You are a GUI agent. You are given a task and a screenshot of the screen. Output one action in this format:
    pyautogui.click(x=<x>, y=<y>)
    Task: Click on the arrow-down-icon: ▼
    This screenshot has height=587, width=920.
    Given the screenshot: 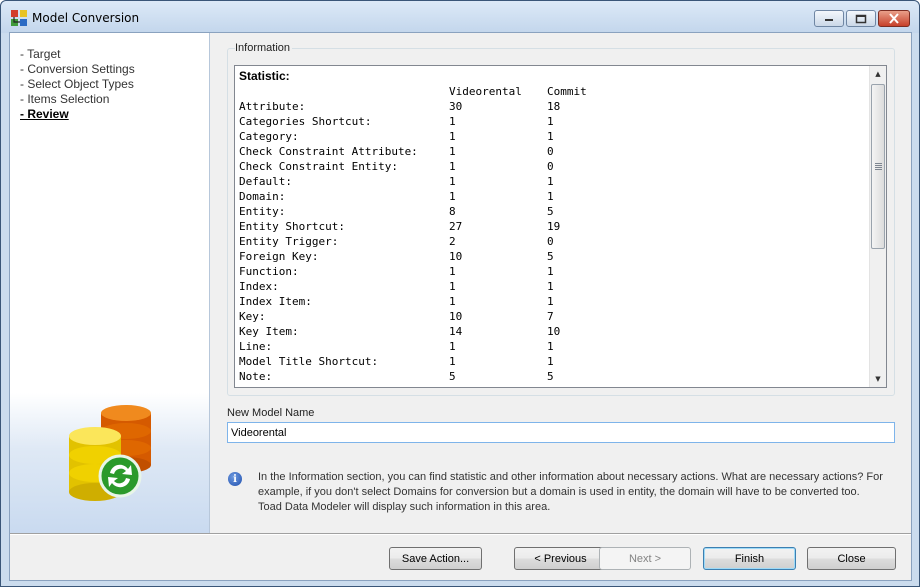 What is the action you would take?
    pyautogui.click(x=878, y=379)
    